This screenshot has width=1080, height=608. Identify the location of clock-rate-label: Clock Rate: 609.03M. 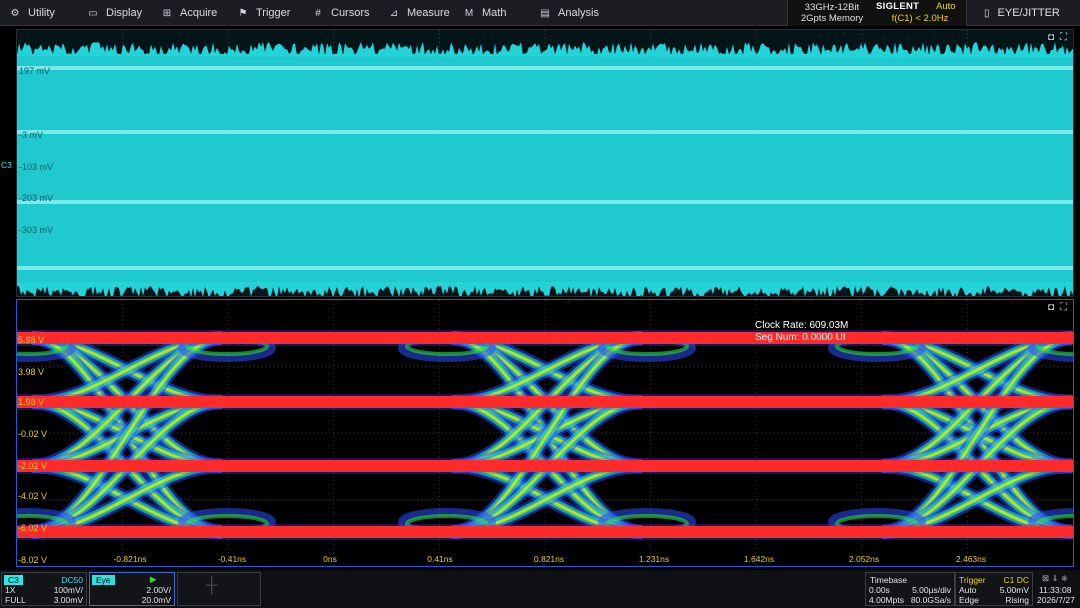
(801, 326).